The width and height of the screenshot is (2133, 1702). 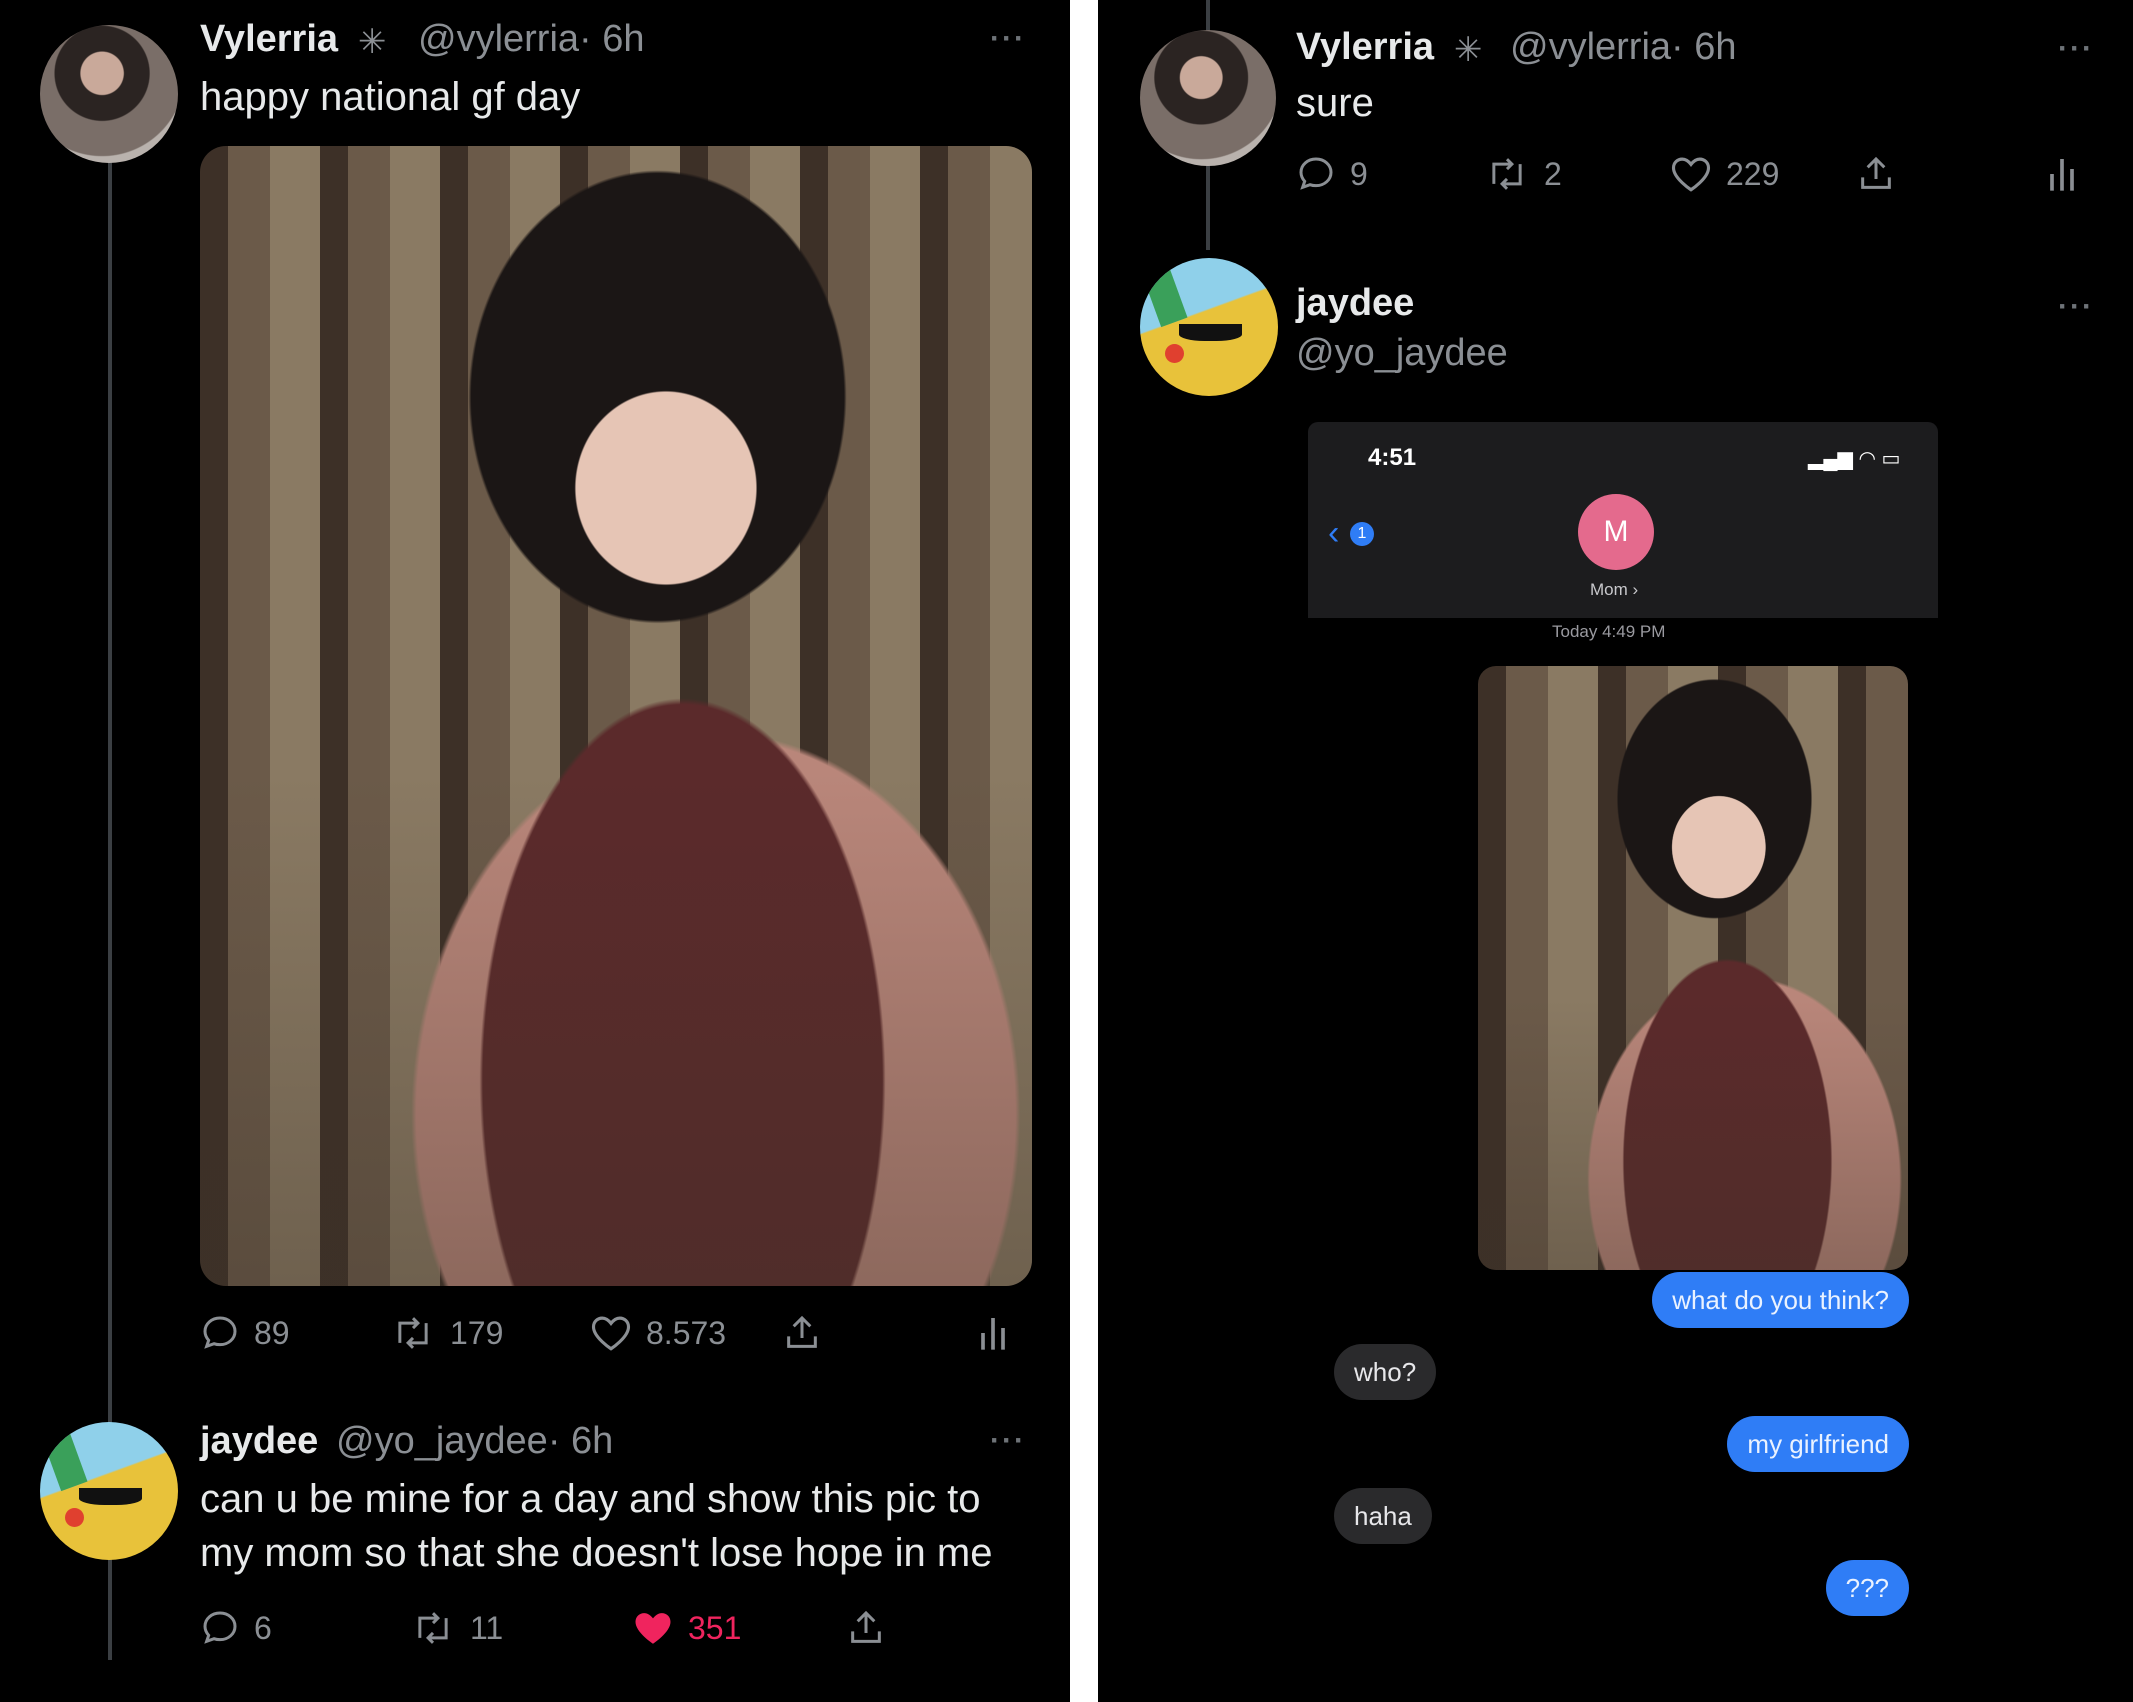 What do you see at coordinates (1818, 1444) in the screenshot?
I see `message-bubble-sent: my girlfriend` at bounding box center [1818, 1444].